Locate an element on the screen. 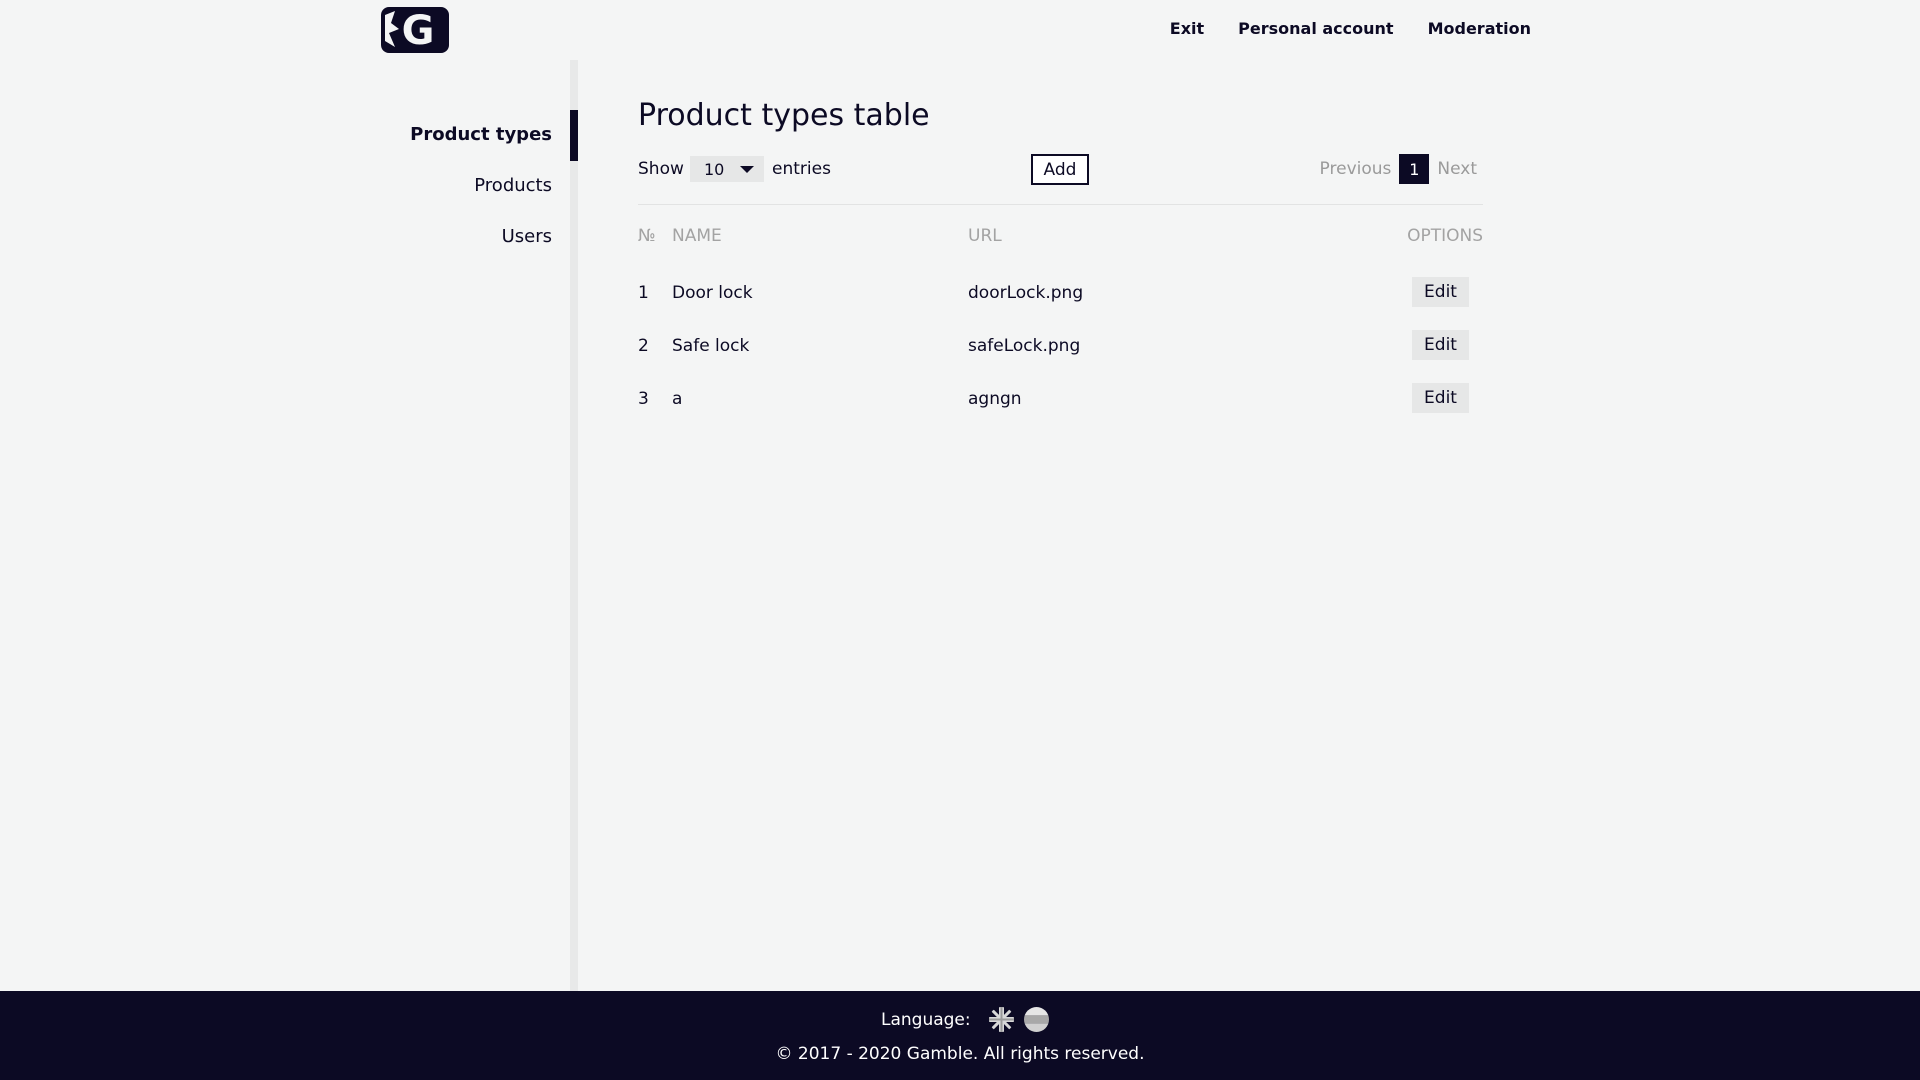  ru-flag-icon is located at coordinates (1036, 1019).